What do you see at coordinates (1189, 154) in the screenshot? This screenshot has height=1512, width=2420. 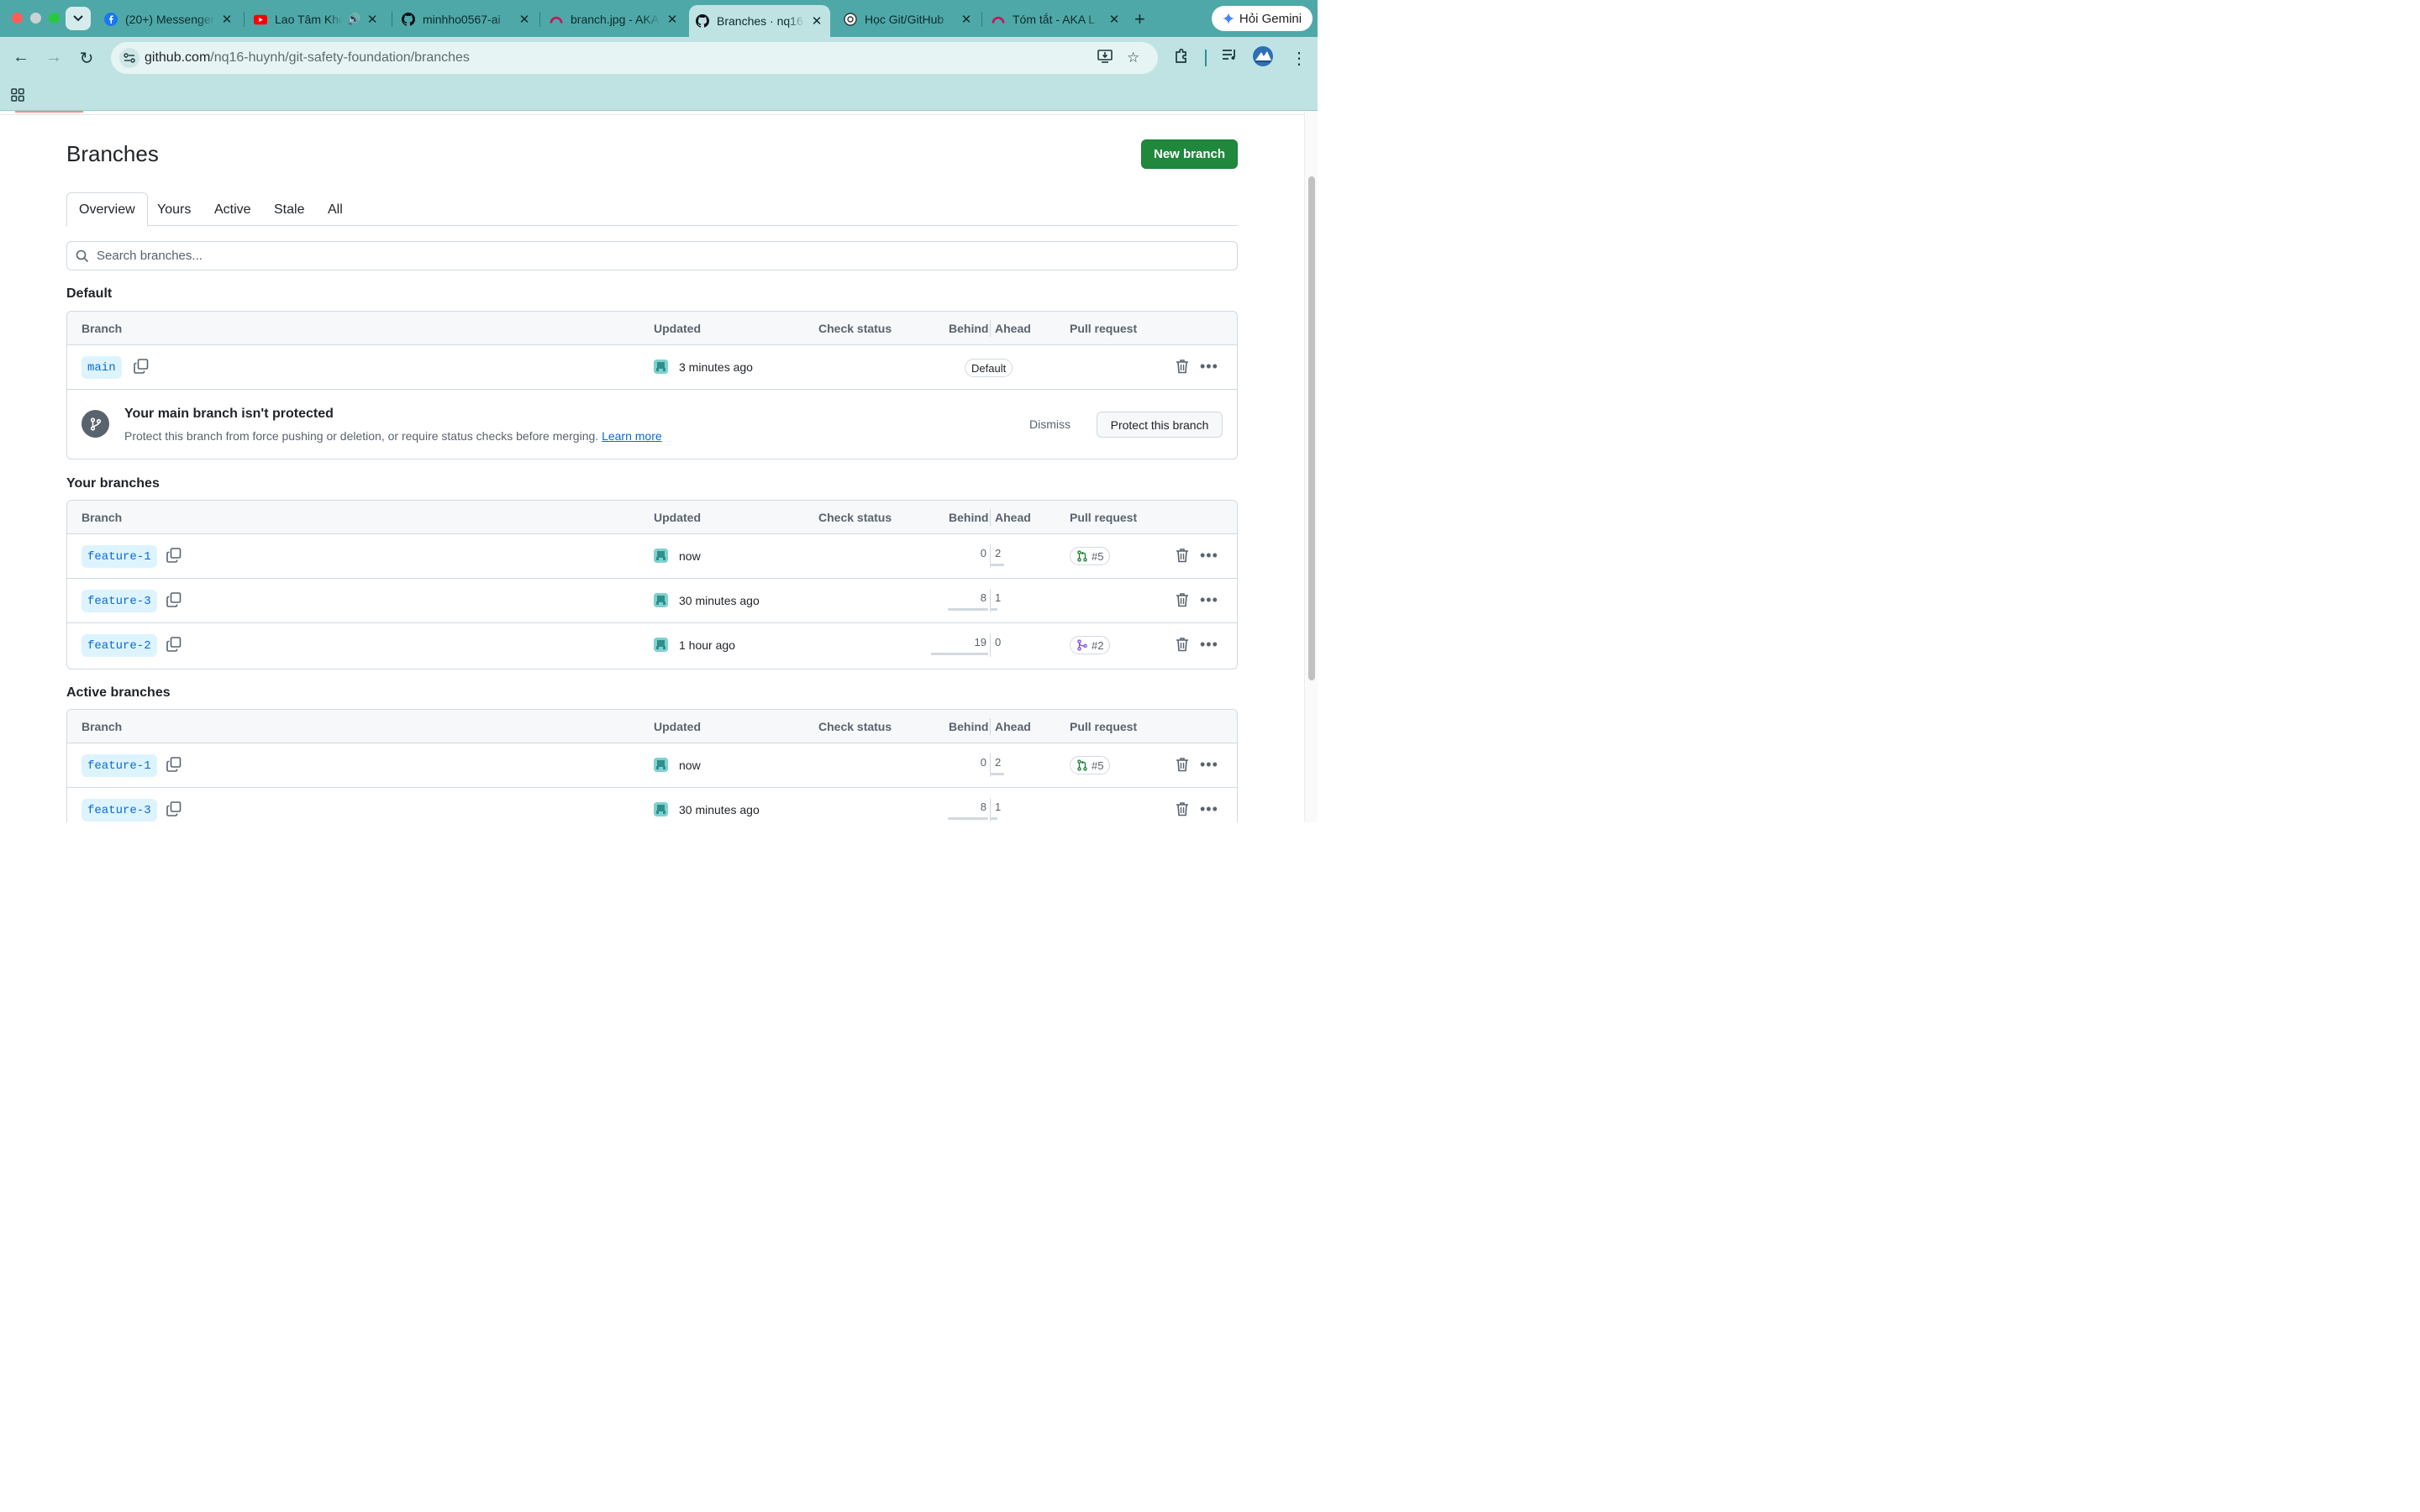 I see `new-branch-button: New branch` at bounding box center [1189, 154].